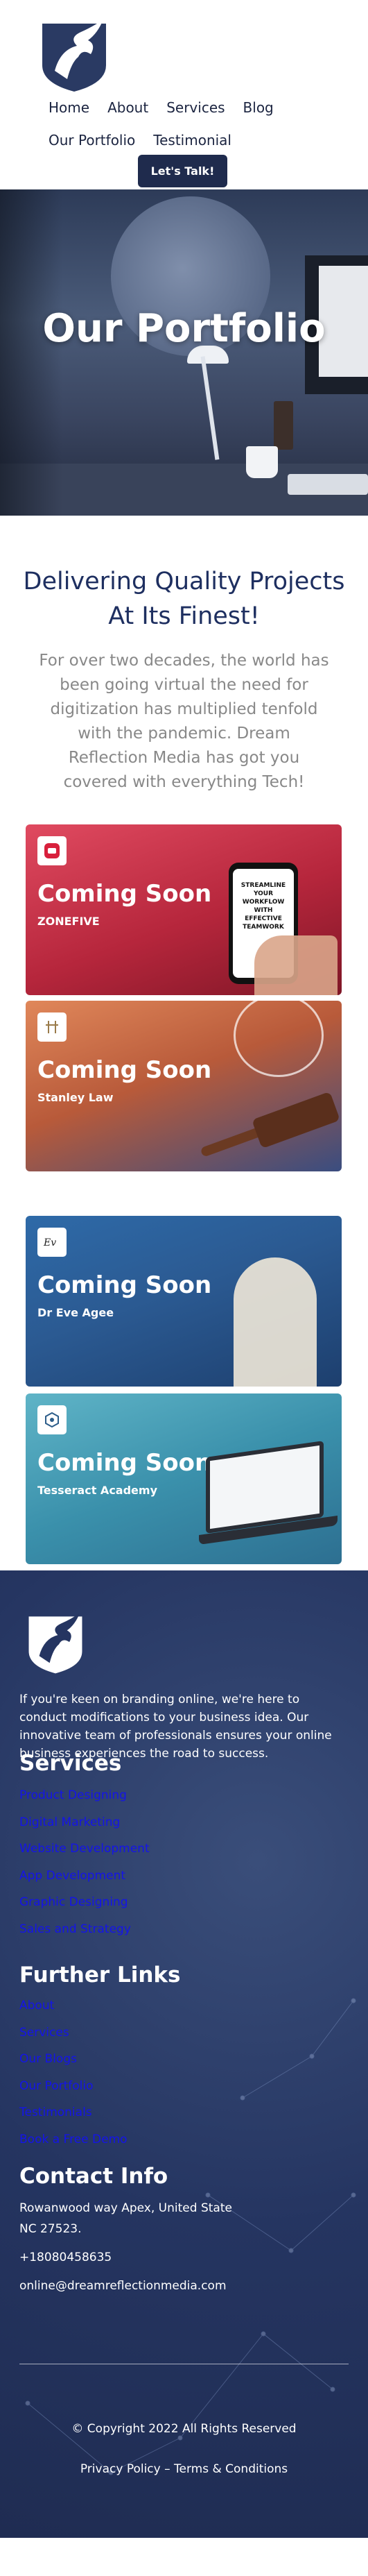 The width and height of the screenshot is (368, 2576). Describe the element at coordinates (52, 1420) in the screenshot. I see `tesseract-academy-logo-icon` at that location.